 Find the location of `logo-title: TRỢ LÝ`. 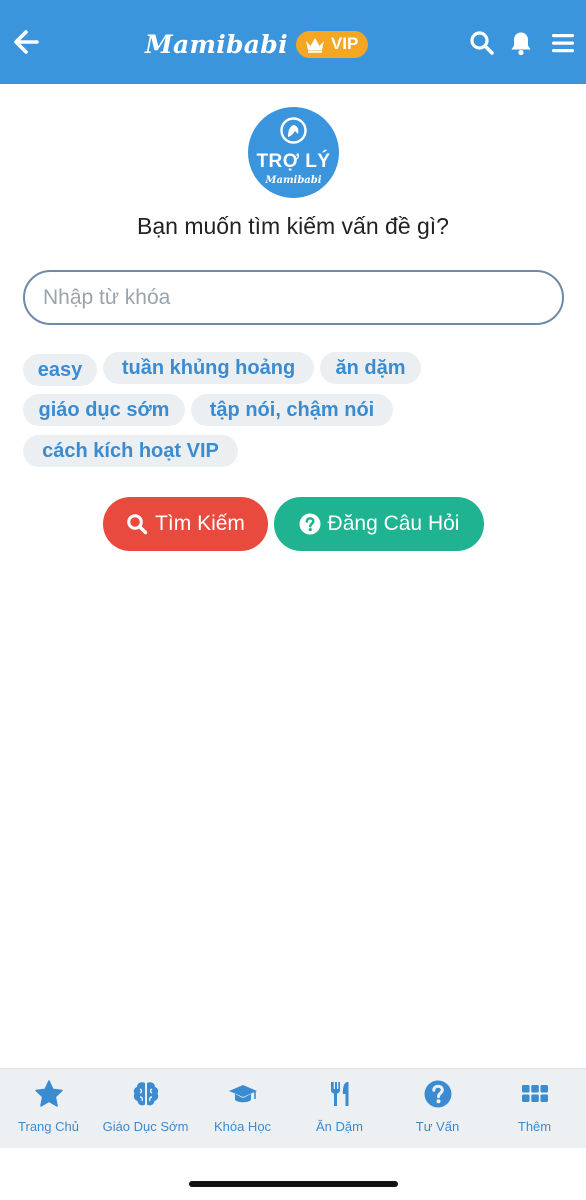

logo-title: TRỢ LÝ is located at coordinates (293, 161).